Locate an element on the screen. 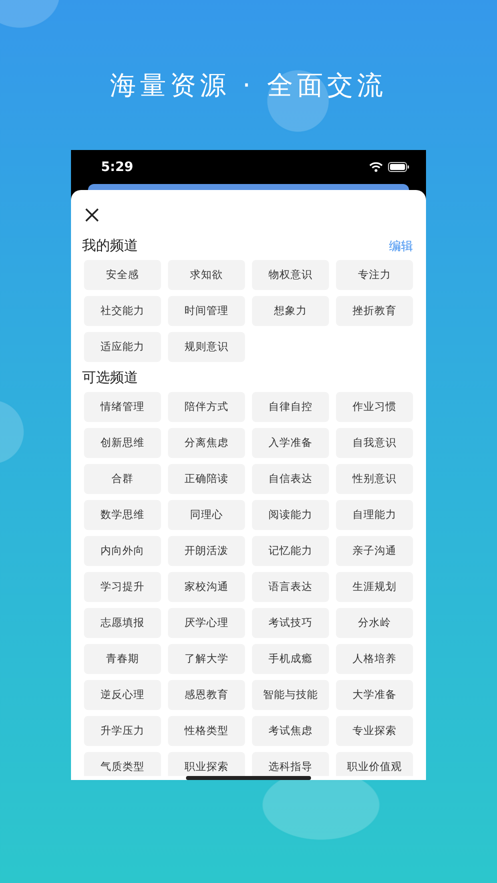  channel-chip: 青春期 is located at coordinates (122, 659).